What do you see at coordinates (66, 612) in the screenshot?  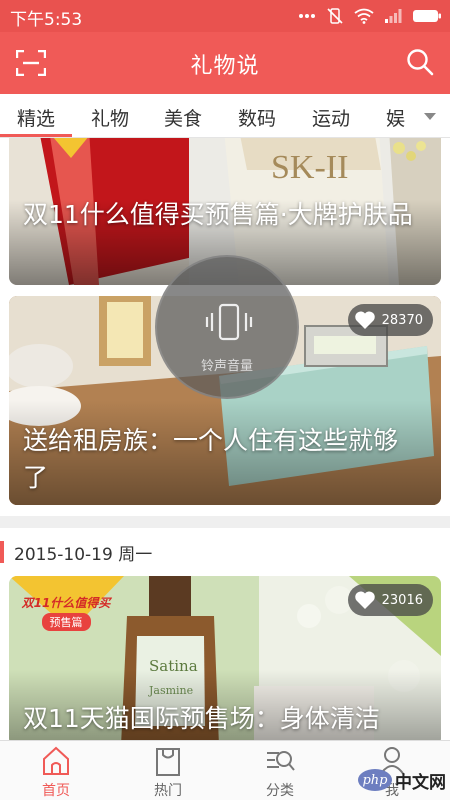 I see `promo-badge: 双11什么值得买 预售篇` at bounding box center [66, 612].